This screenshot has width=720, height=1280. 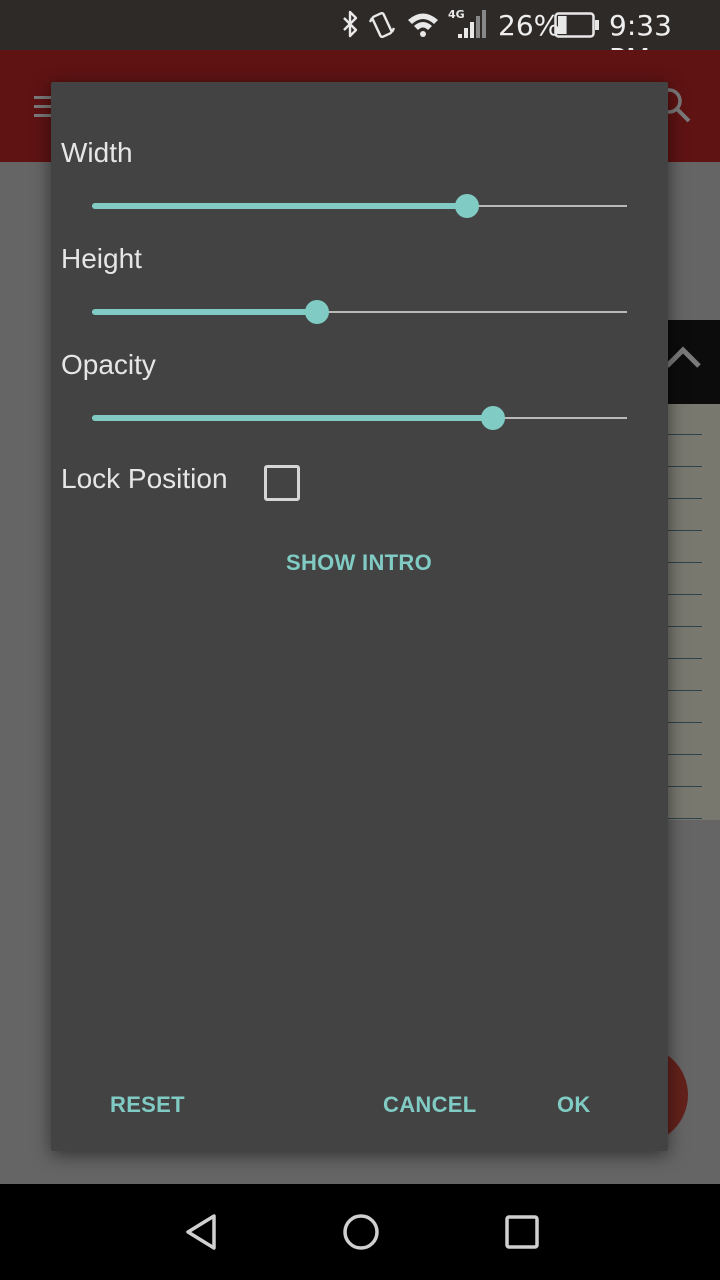 I want to click on lock-position-checkbox, so click(x=282, y=483).